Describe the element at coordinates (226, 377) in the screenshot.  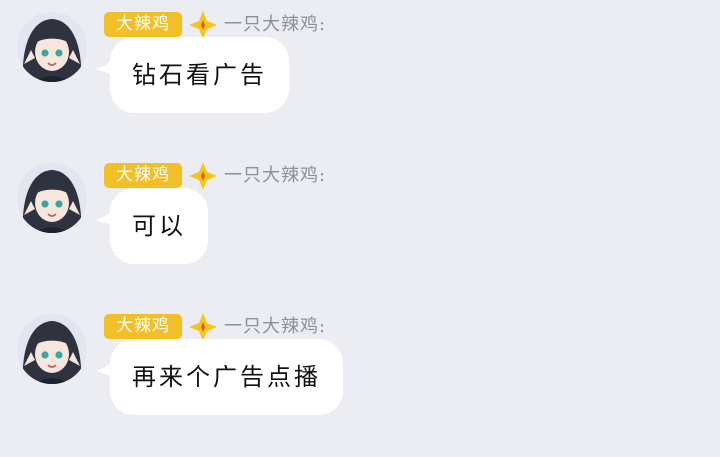
I see `message-bubble: 再来个广告点播` at that location.